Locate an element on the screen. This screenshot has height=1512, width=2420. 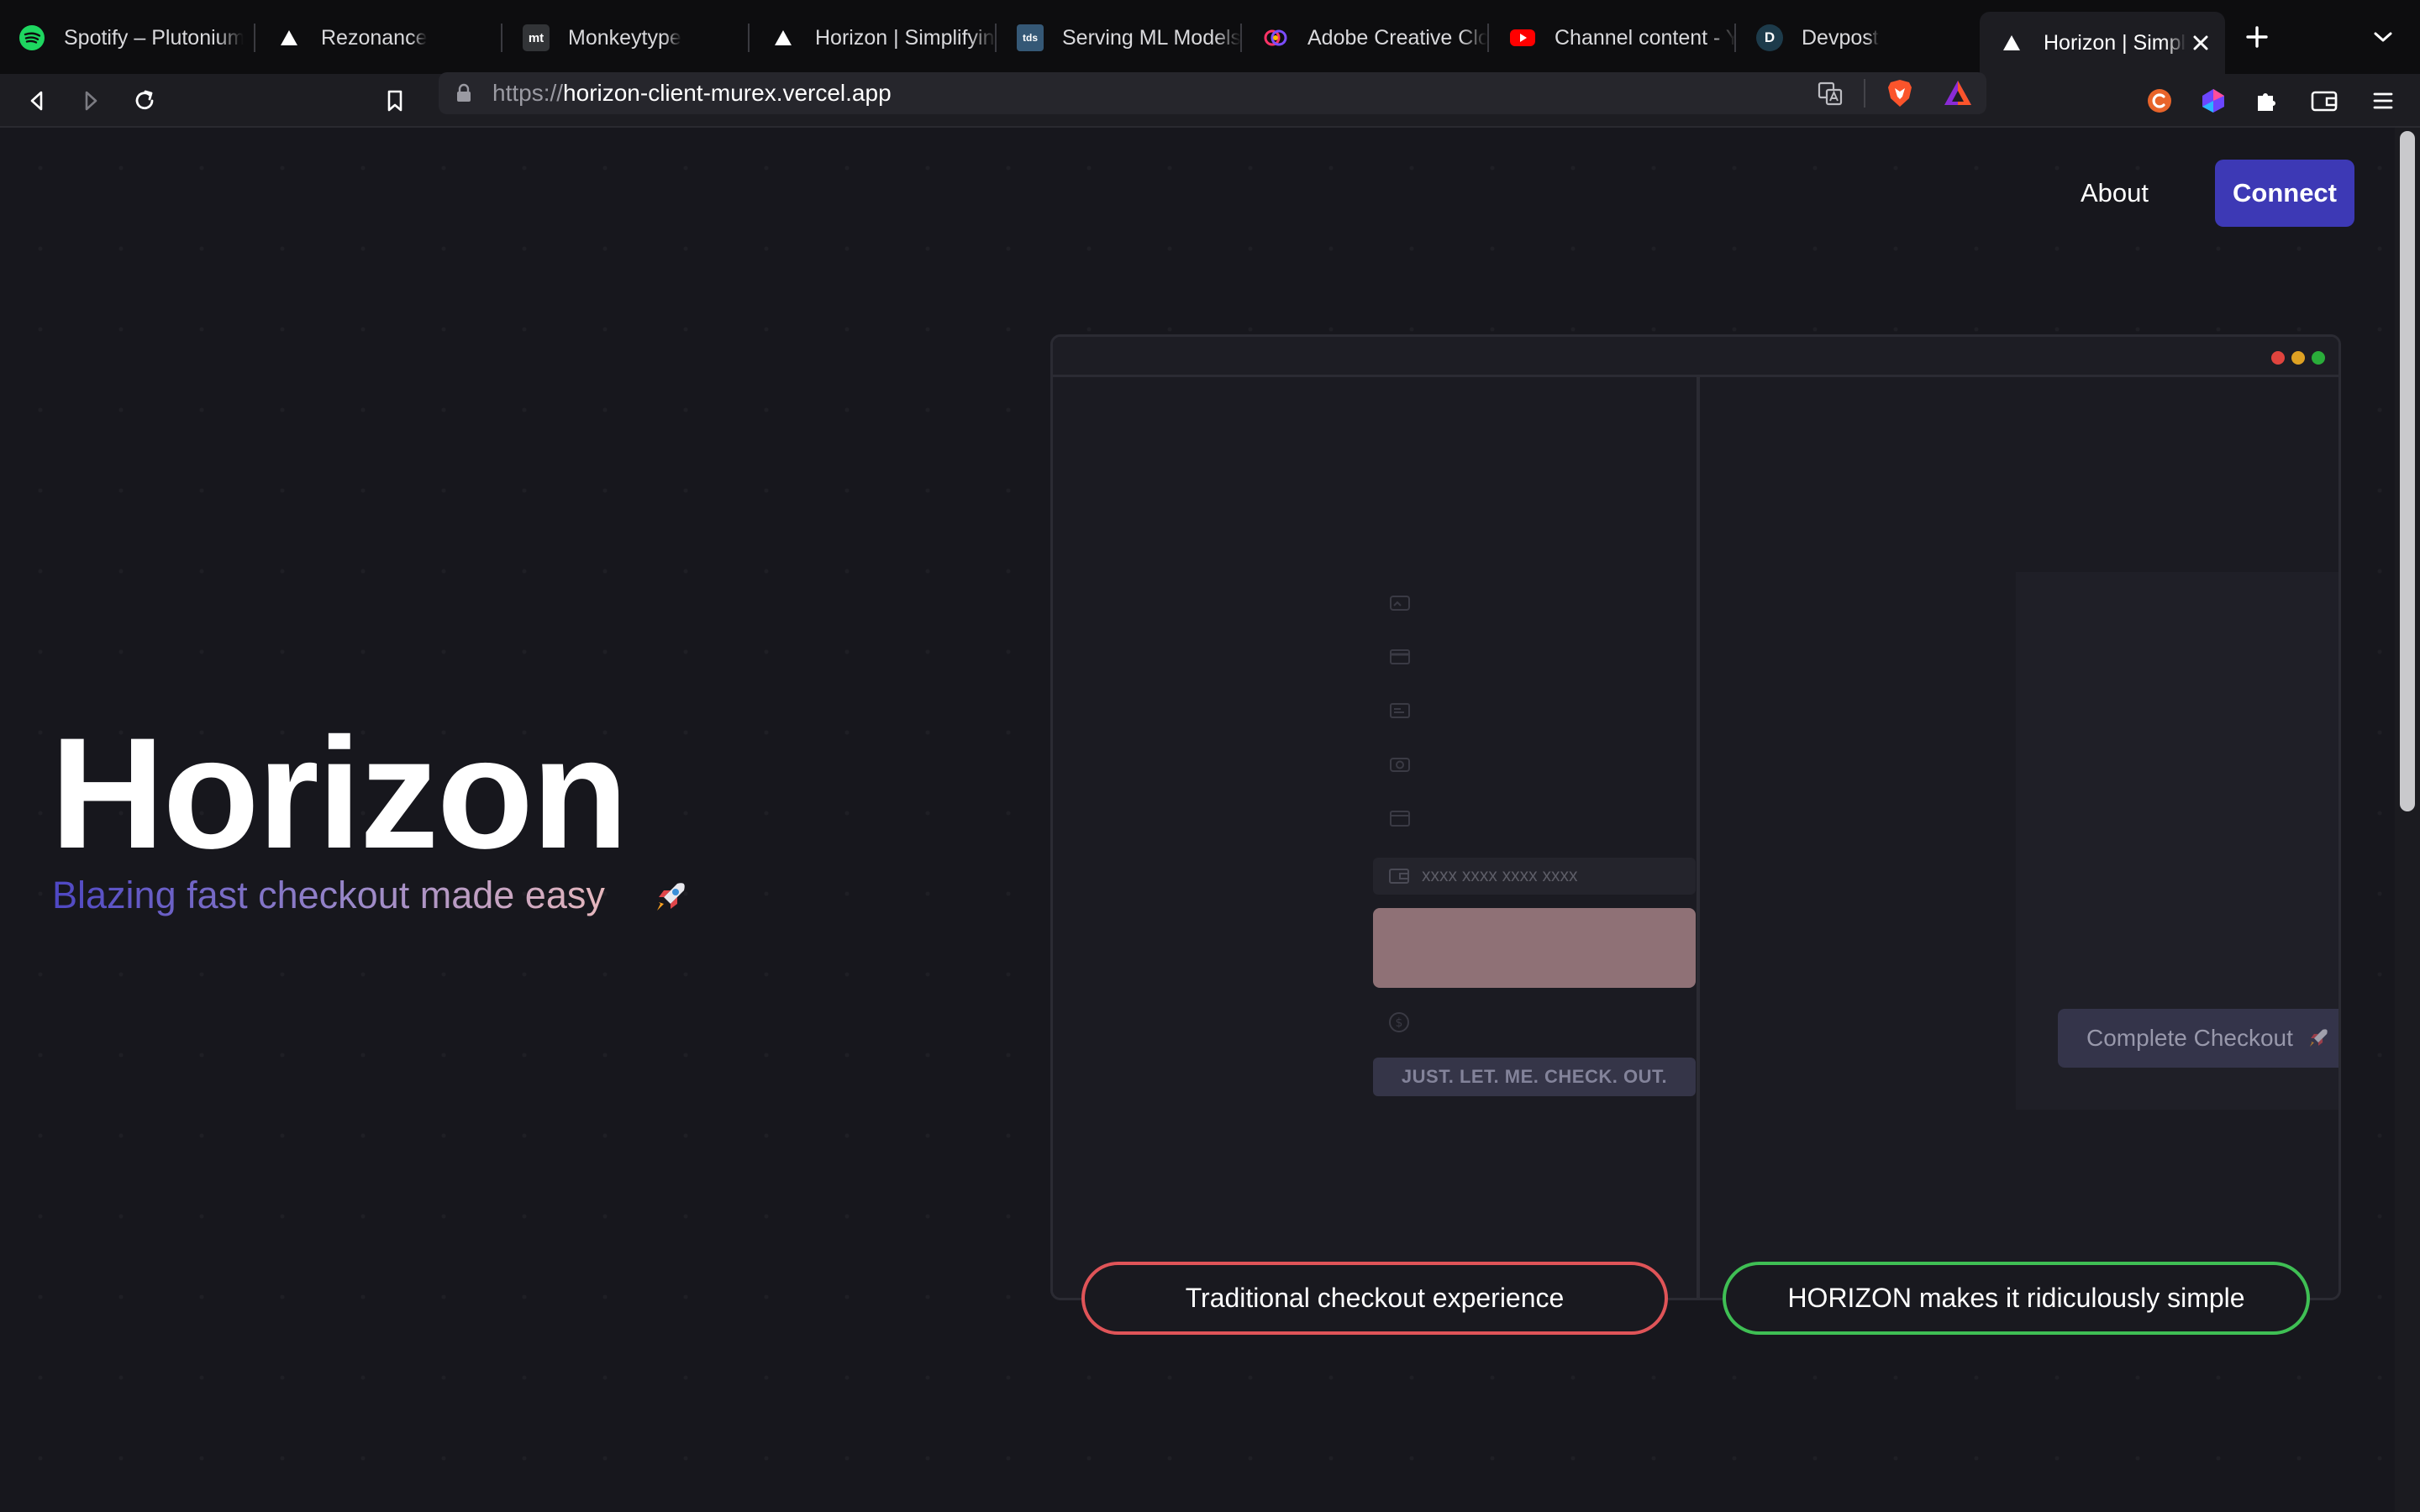
tab-serving-ml: tds Serving ML Models is located at coordinates (1120, 37).